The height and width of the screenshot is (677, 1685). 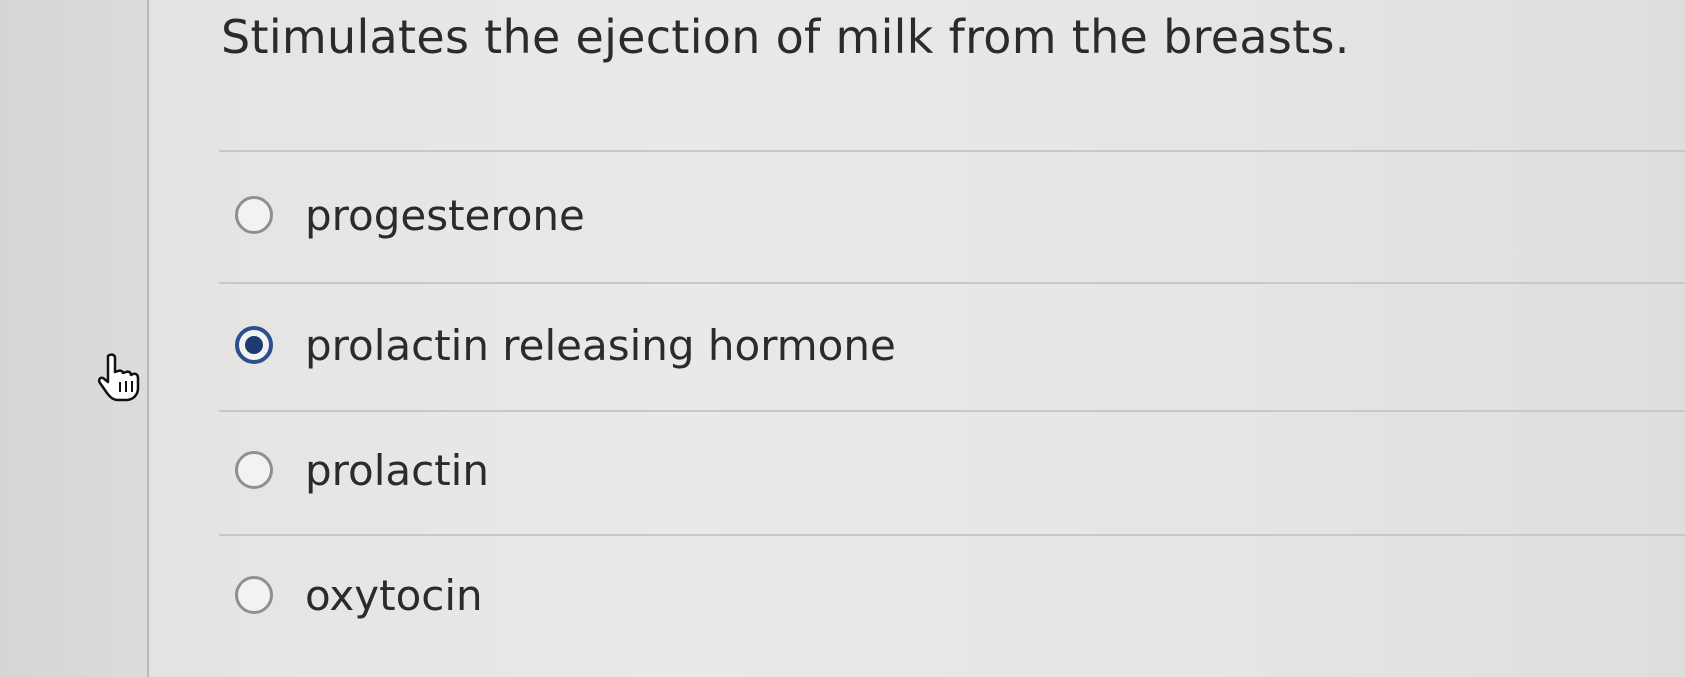 I want to click on option-prolactin-releasing-hormone: prolactin releasing hormone, so click(x=565, y=345).